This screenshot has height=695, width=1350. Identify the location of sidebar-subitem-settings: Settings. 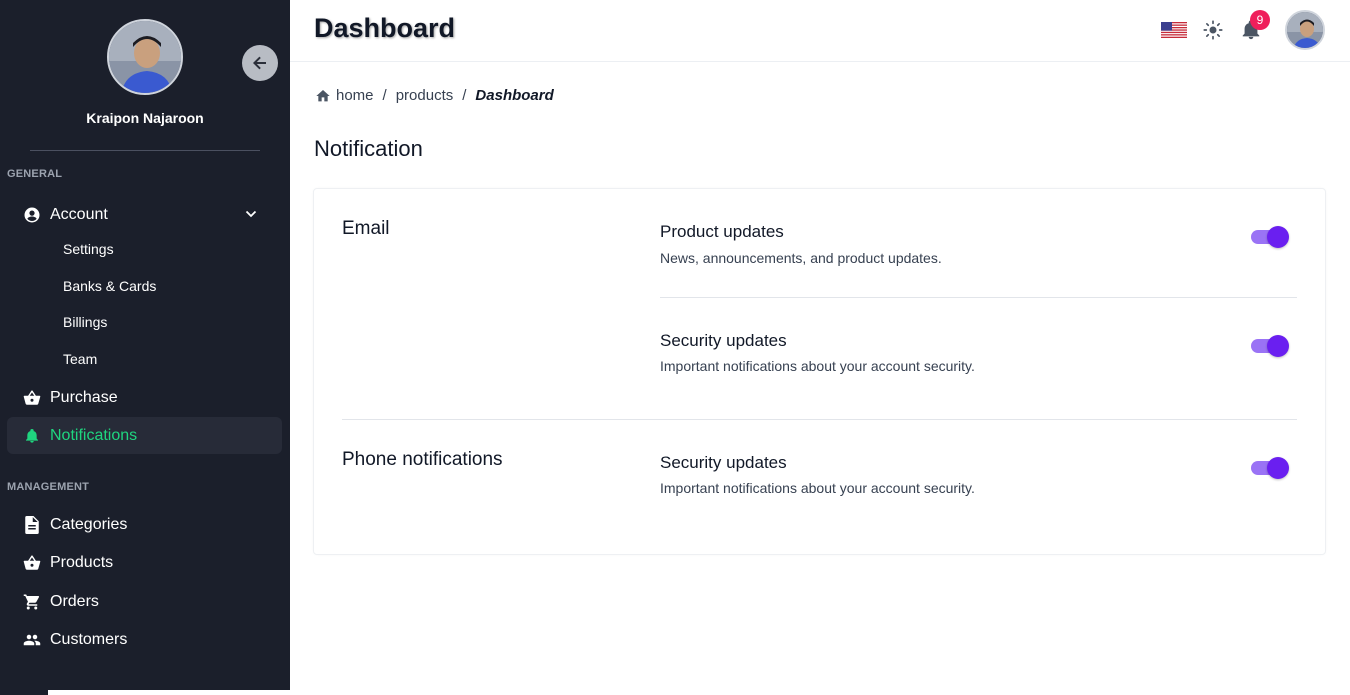
(88, 249).